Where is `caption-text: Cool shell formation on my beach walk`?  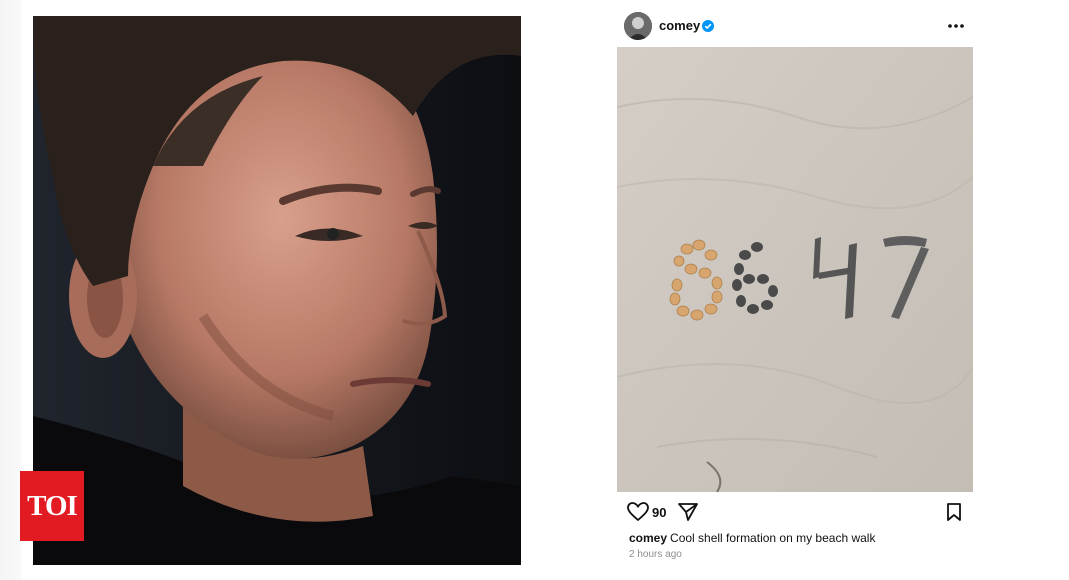 caption-text: Cool shell formation on my beach walk is located at coordinates (773, 538).